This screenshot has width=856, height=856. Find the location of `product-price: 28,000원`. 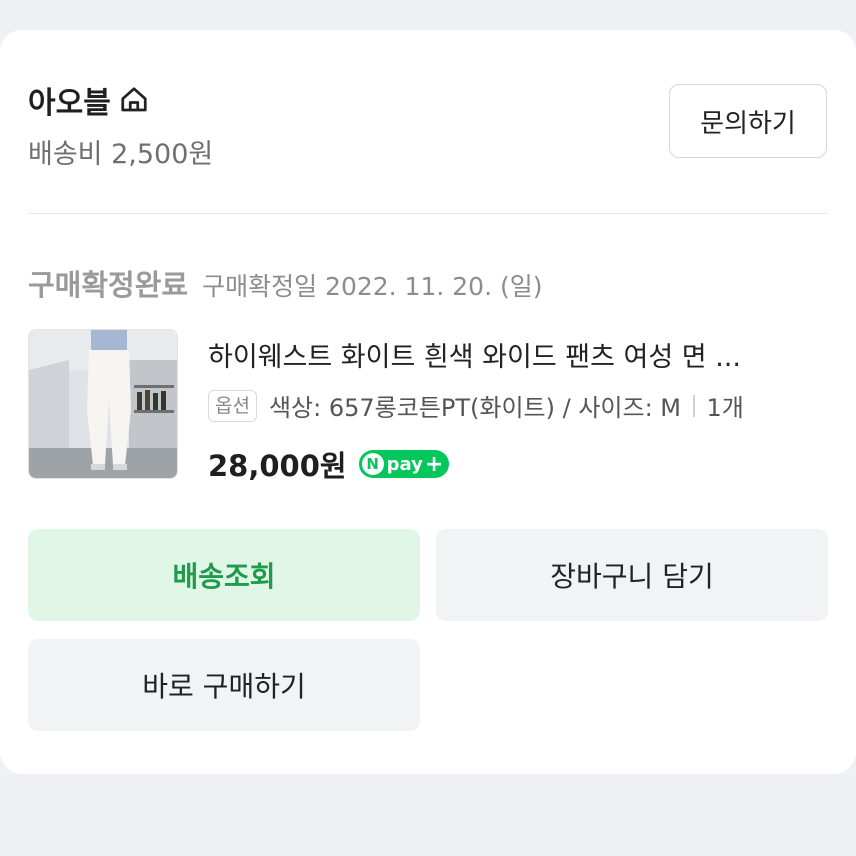

product-price: 28,000원 is located at coordinates (277, 466).